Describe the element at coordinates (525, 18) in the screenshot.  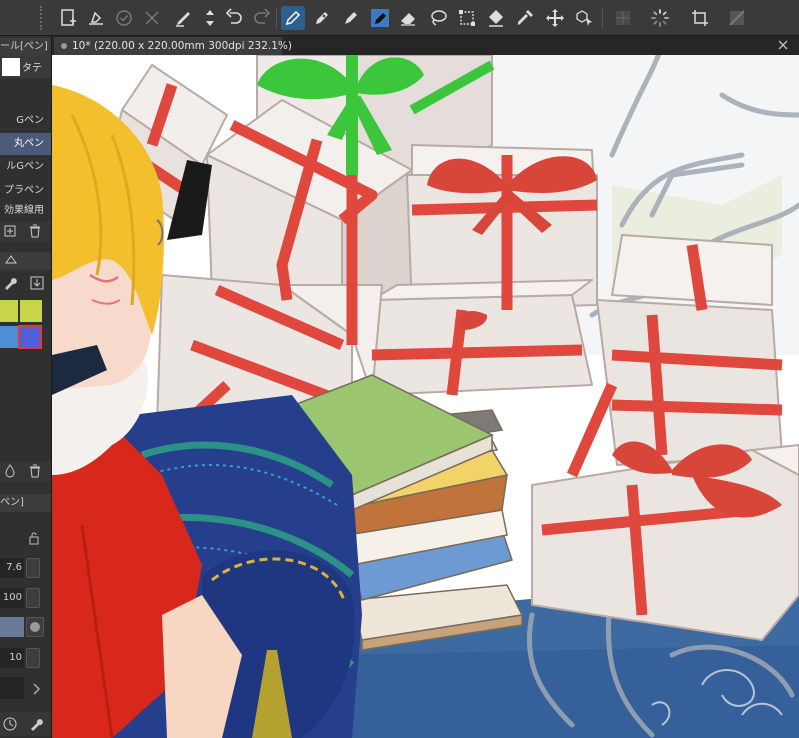
I see `eyedropper-icon` at that location.